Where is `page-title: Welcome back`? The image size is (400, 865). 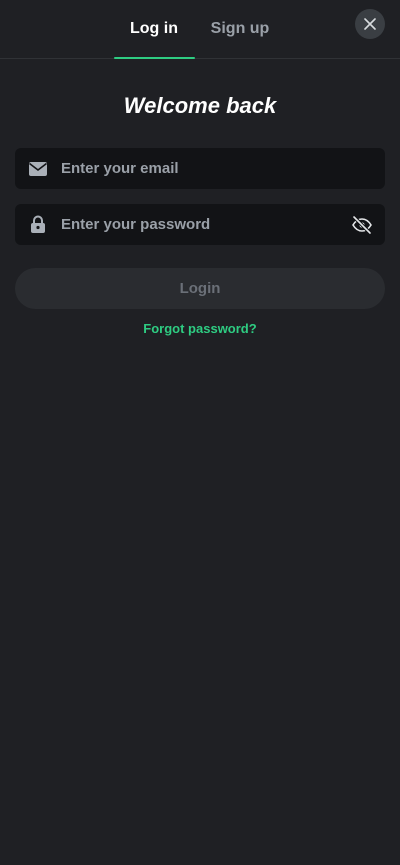 page-title: Welcome back is located at coordinates (200, 105).